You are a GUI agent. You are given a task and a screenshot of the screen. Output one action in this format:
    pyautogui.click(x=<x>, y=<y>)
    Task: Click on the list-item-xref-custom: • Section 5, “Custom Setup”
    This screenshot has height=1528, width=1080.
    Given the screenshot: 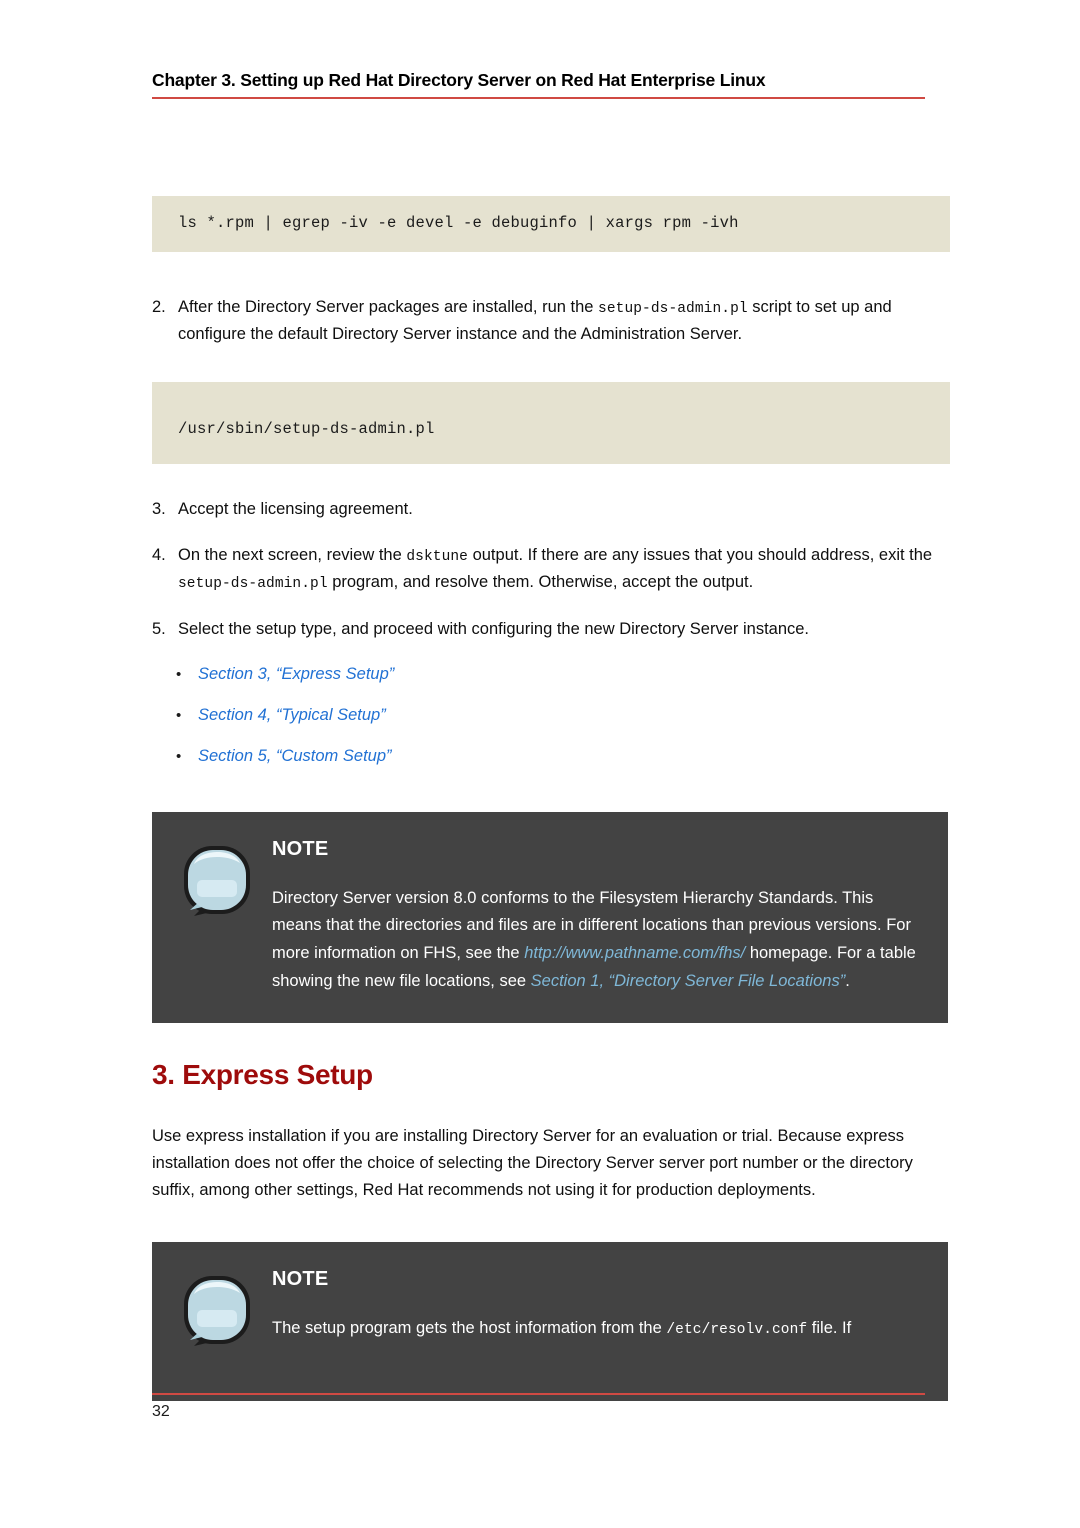 What is the action you would take?
    pyautogui.click(x=552, y=756)
    